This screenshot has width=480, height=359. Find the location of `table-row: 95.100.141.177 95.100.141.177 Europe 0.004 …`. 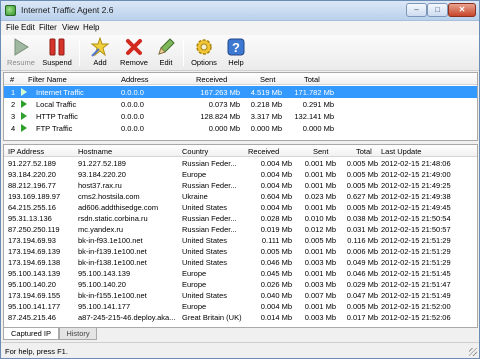

table-row: 95.100.141.177 95.100.141.177 Europe 0.004 … is located at coordinates (240, 306).